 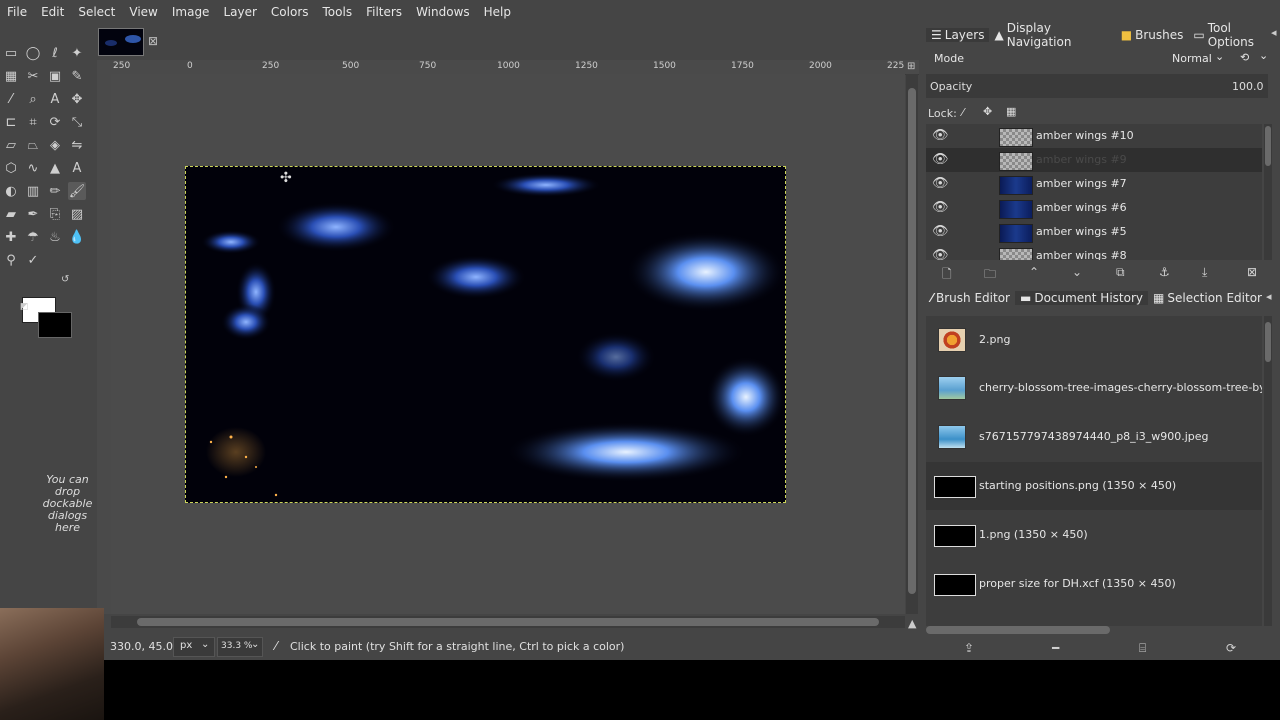 What do you see at coordinates (1094, 437) in the screenshot?
I see `history-item: s767157797438974440_p8_i3_w900.jpeg` at bounding box center [1094, 437].